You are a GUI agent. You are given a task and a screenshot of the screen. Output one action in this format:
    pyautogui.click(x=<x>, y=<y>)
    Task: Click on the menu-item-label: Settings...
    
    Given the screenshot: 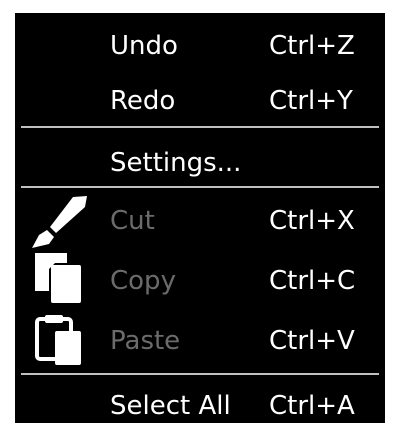 What is the action you would take?
    pyautogui.click(x=176, y=163)
    